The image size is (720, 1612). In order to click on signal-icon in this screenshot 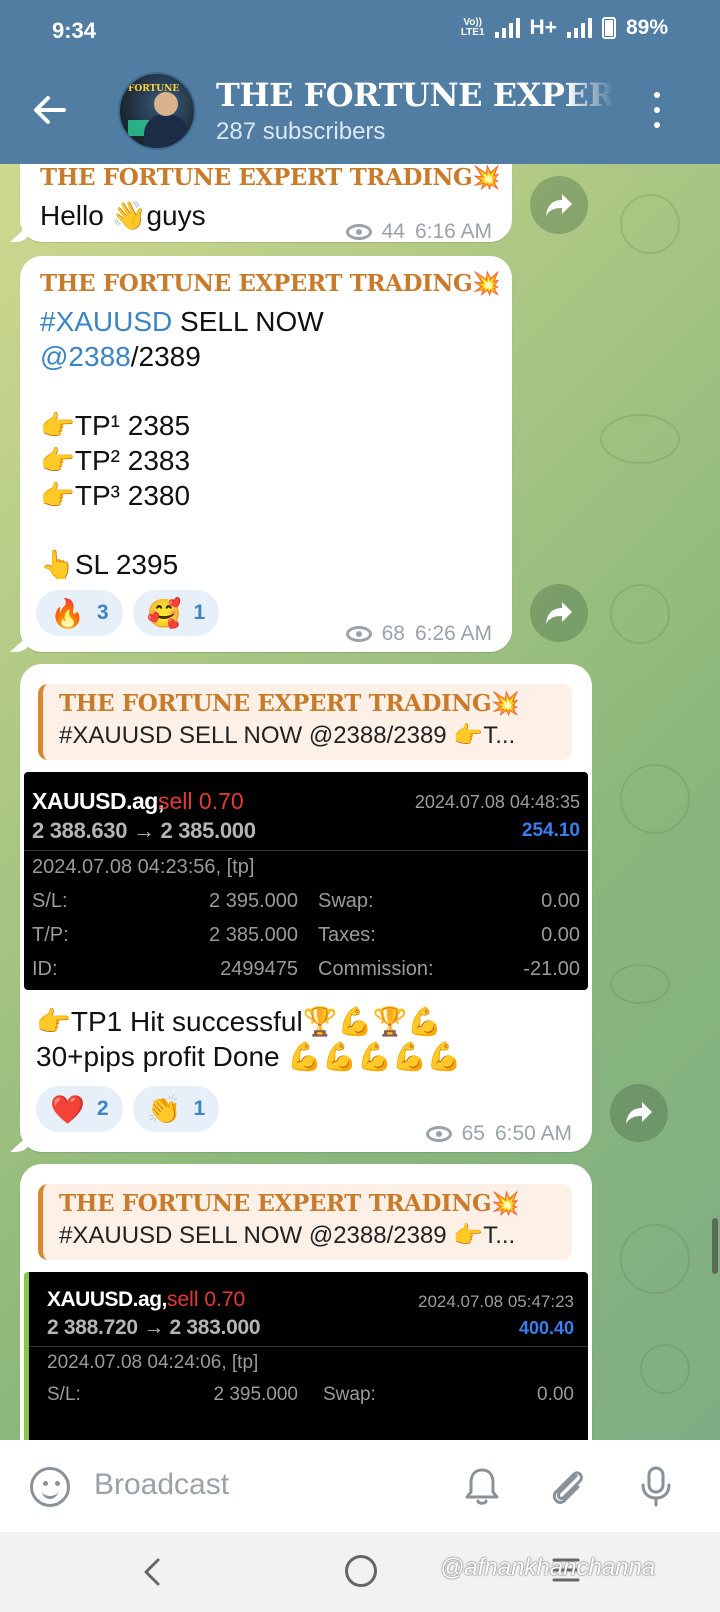, I will do `click(507, 28)`.